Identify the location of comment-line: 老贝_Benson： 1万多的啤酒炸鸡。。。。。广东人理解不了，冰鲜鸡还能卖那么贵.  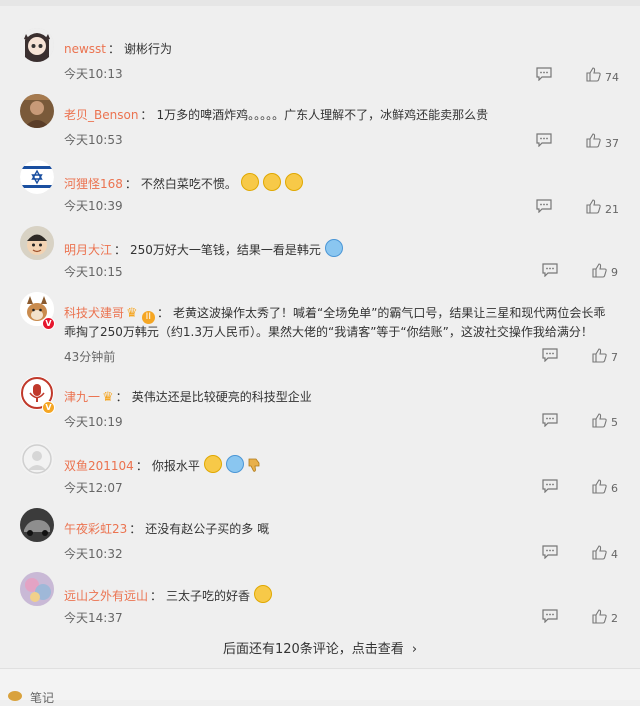
(276, 115).